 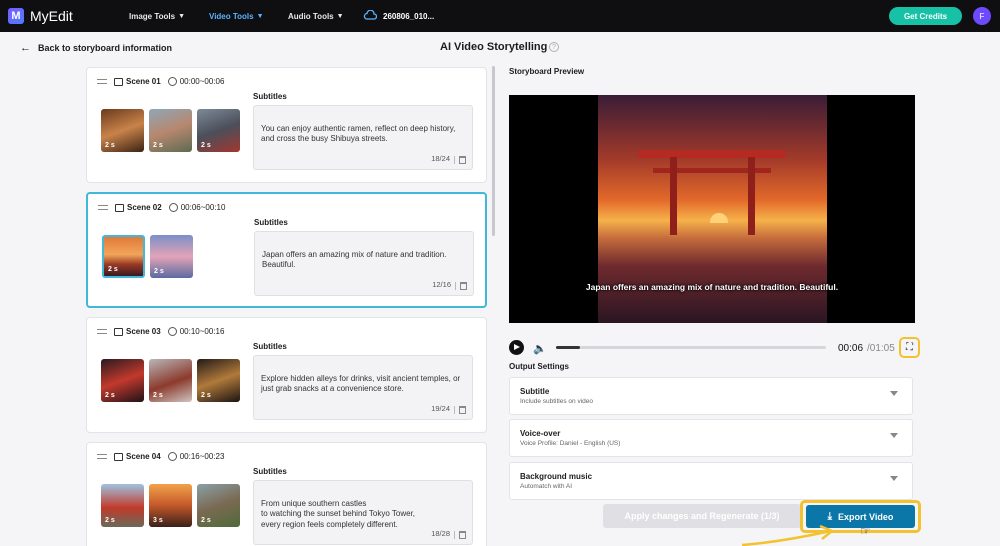 What do you see at coordinates (158, 520) in the screenshot?
I see `clip-duration: 3 s` at bounding box center [158, 520].